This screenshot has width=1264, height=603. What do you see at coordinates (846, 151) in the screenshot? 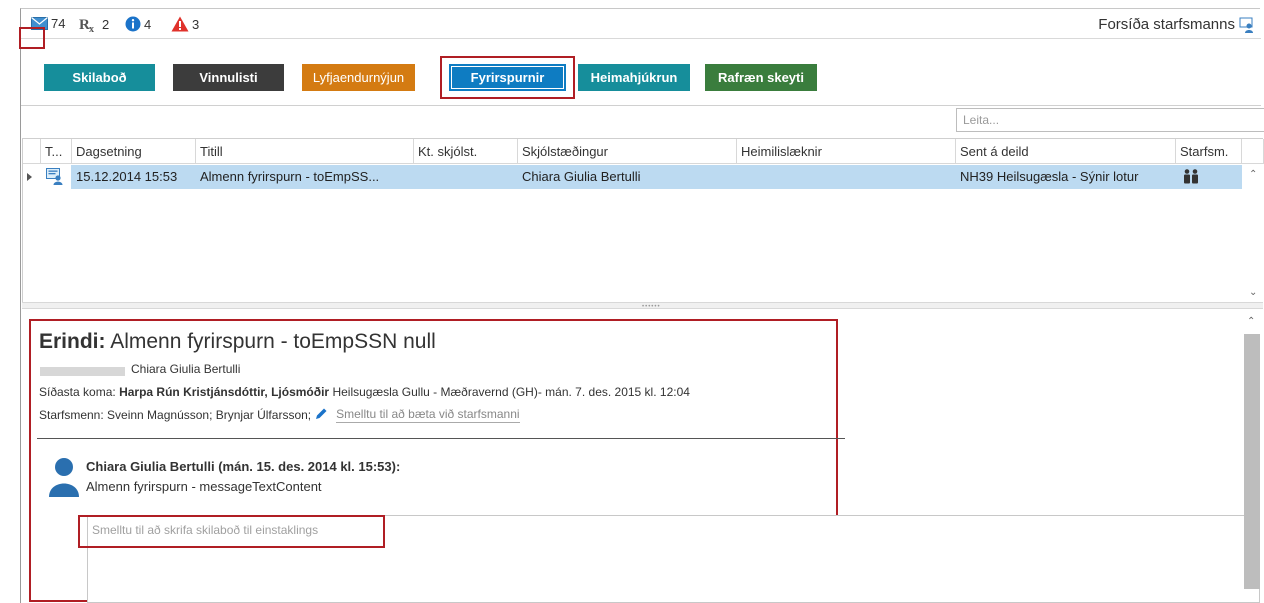
I see `column-header-gp: Heimilislæknir` at bounding box center [846, 151].